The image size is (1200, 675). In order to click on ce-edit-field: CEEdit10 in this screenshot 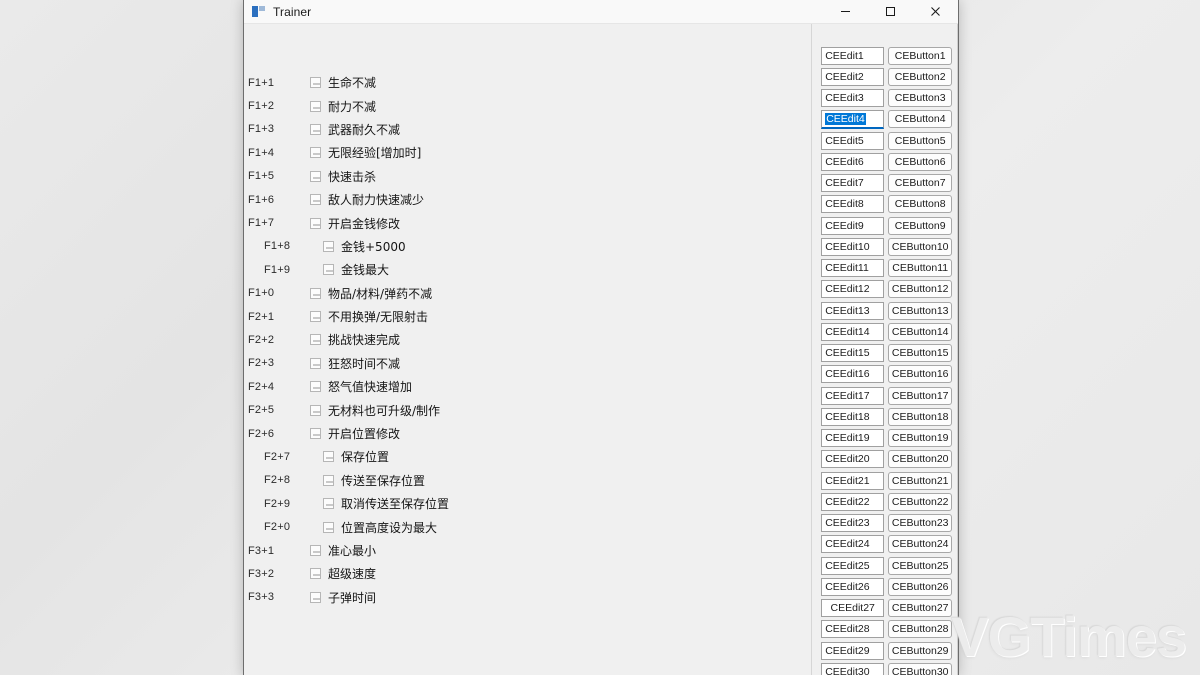, I will do `click(853, 246)`.